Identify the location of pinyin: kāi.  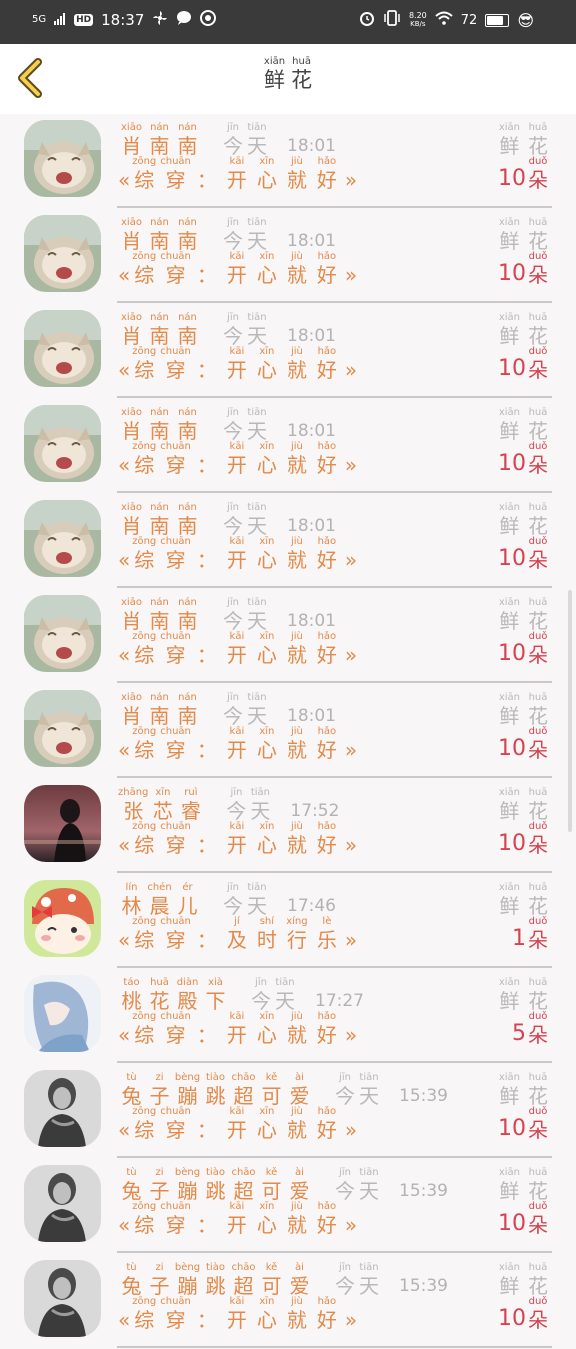
(237, 1111).